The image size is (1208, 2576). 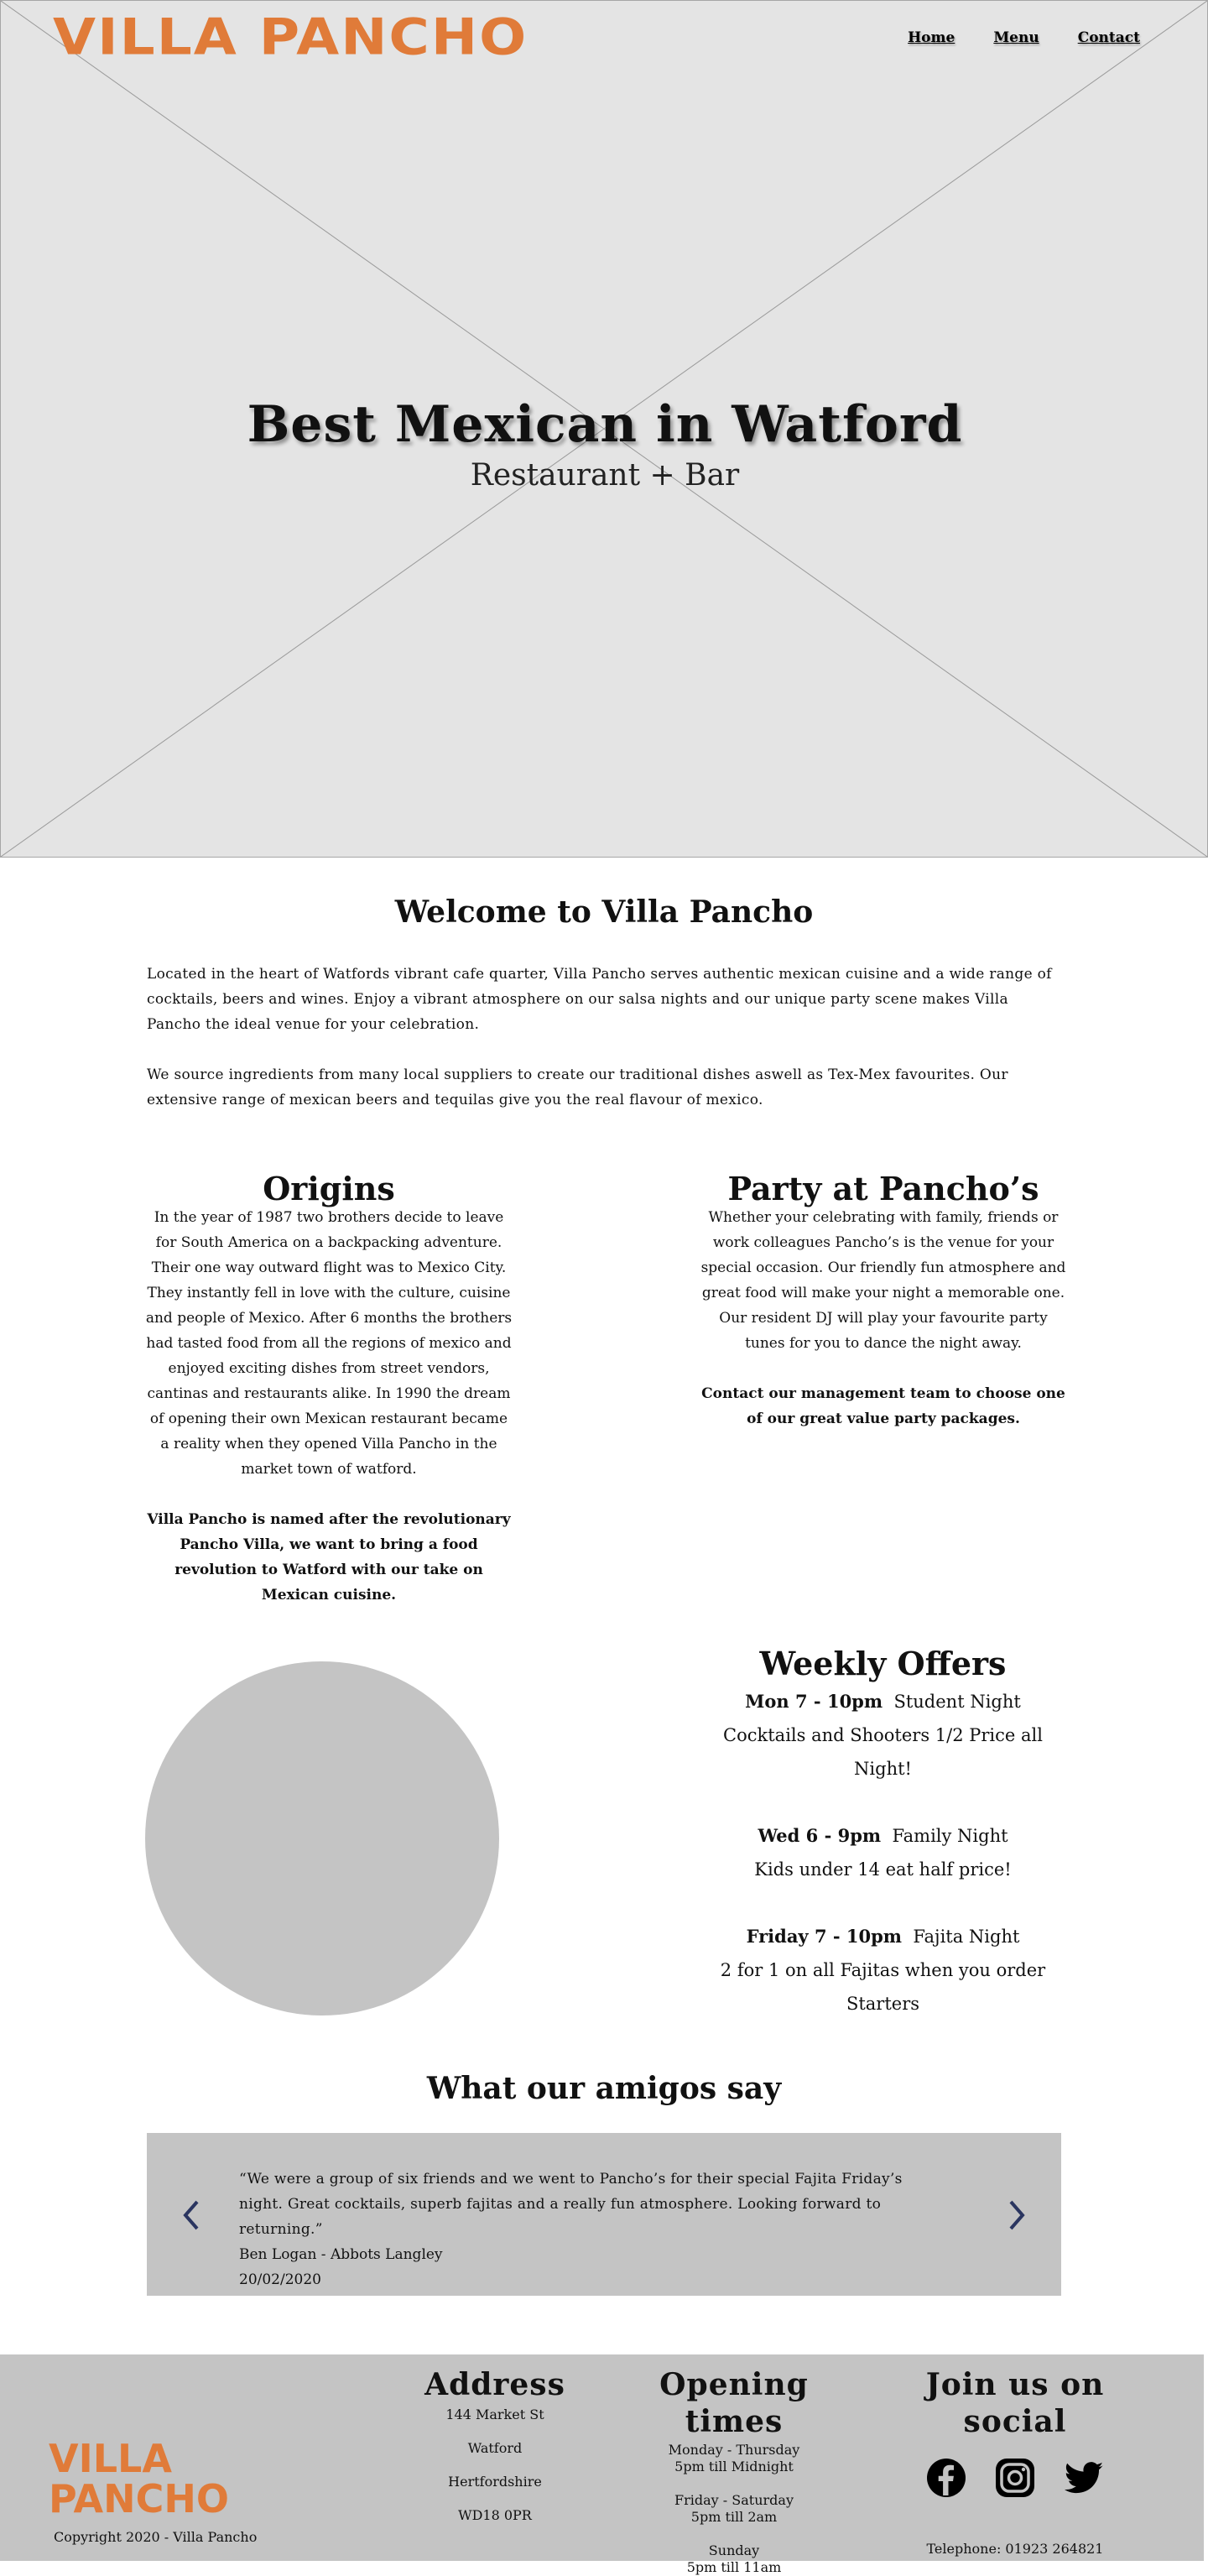 What do you see at coordinates (1016, 37) in the screenshot?
I see `nav-menu: Menu` at bounding box center [1016, 37].